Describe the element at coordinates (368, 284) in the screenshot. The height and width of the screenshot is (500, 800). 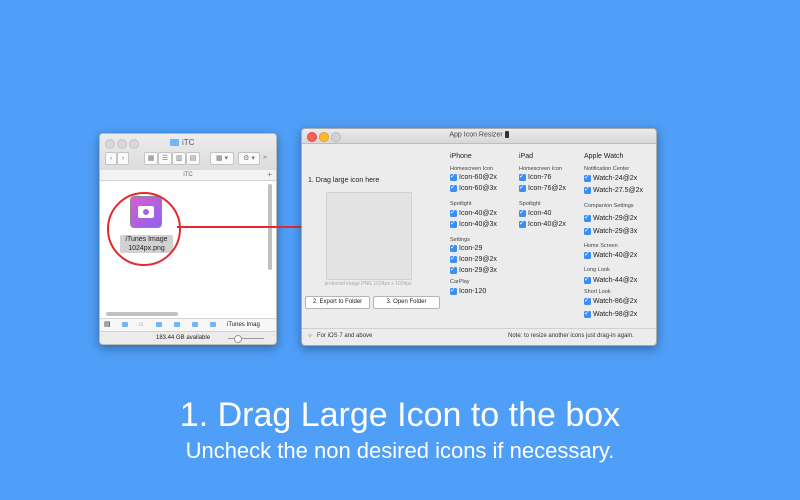
I see `preferred-size-hint: preferred image PNG 1024px x 1024px` at that location.